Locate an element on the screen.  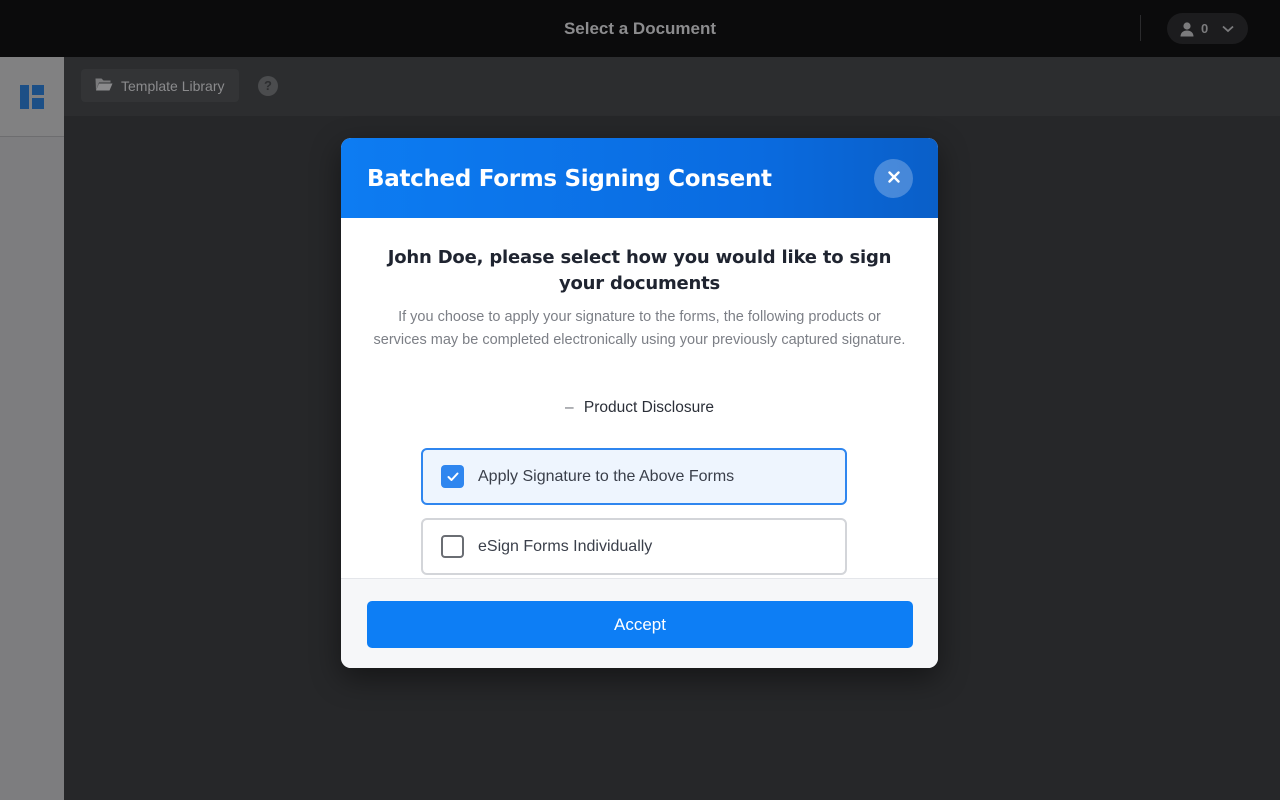
sidebar is located at coordinates (32, 428).